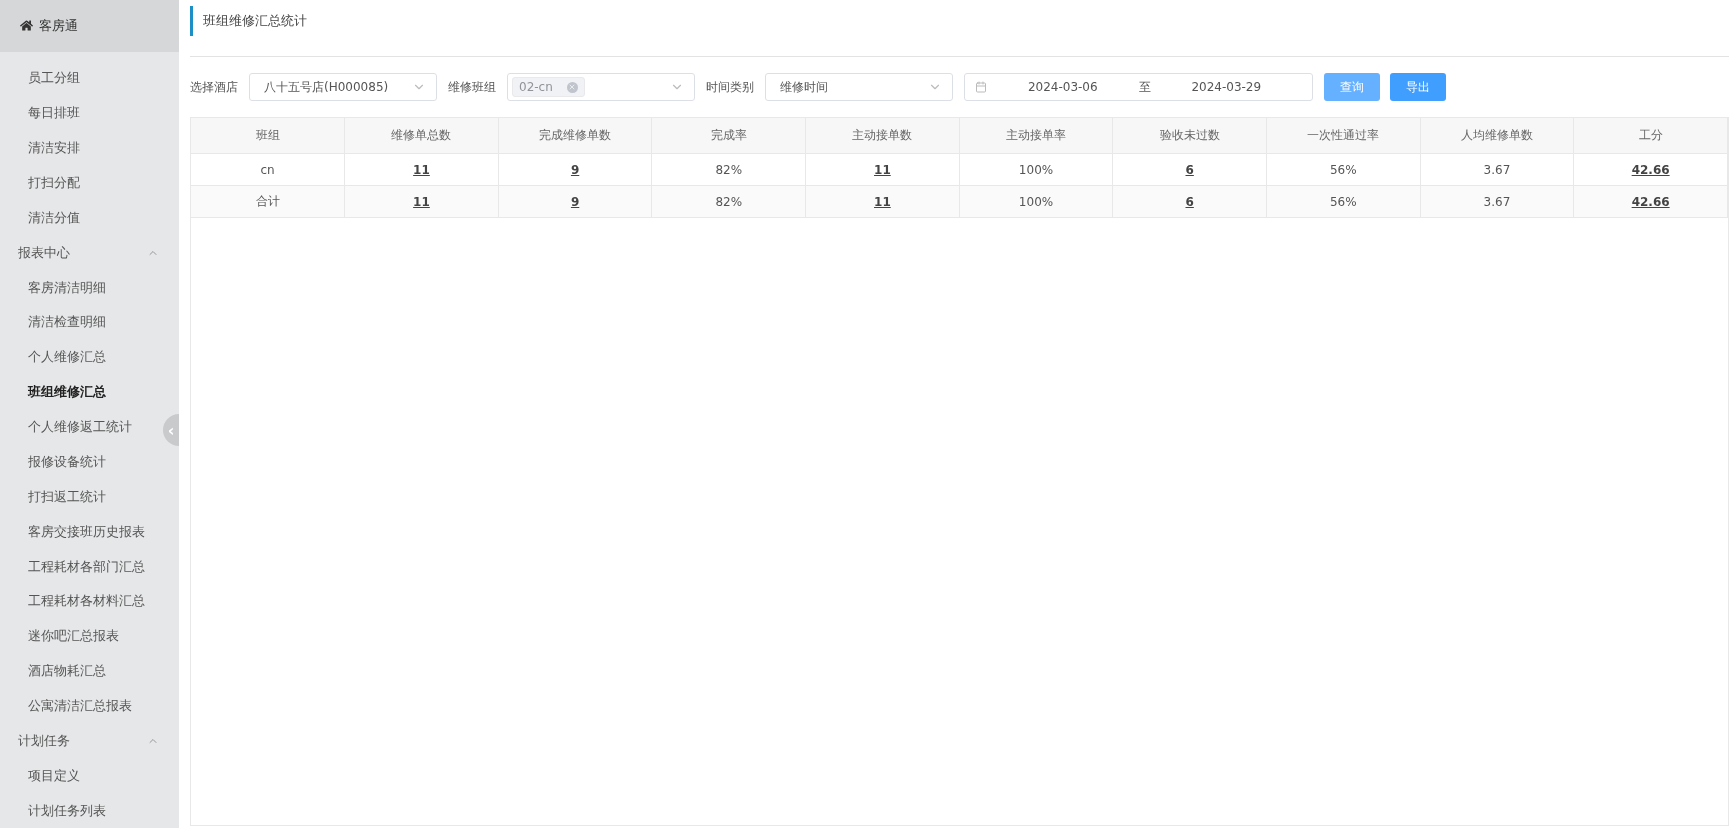 This screenshot has height=828, width=1736. I want to click on sidebar-header: 客房通, so click(89, 26).